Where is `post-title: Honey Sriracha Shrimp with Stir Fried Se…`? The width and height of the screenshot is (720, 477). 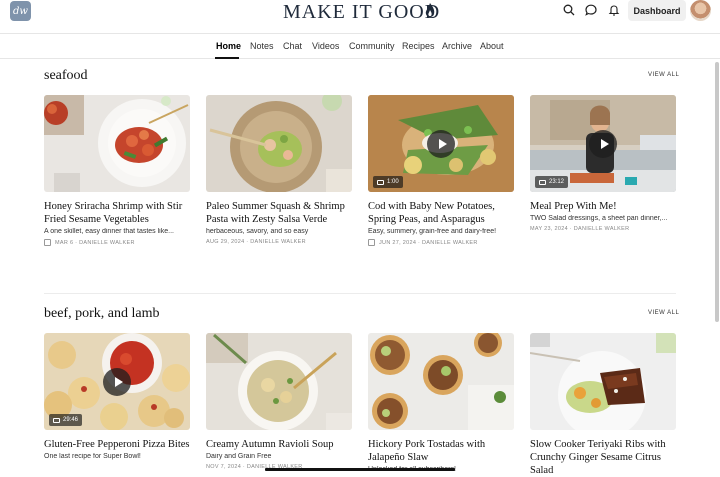
post-title: Honey Sriracha Shrimp with Stir Fried Se… is located at coordinates (117, 213).